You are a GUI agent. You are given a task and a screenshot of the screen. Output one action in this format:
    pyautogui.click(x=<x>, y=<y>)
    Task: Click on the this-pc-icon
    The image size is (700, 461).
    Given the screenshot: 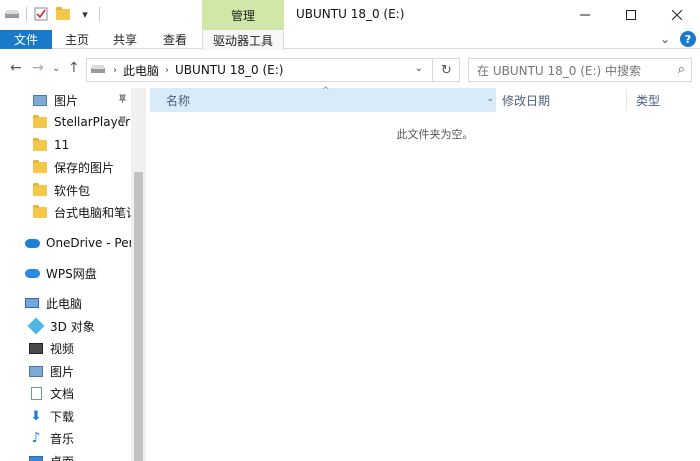 What is the action you would take?
    pyautogui.click(x=32, y=303)
    